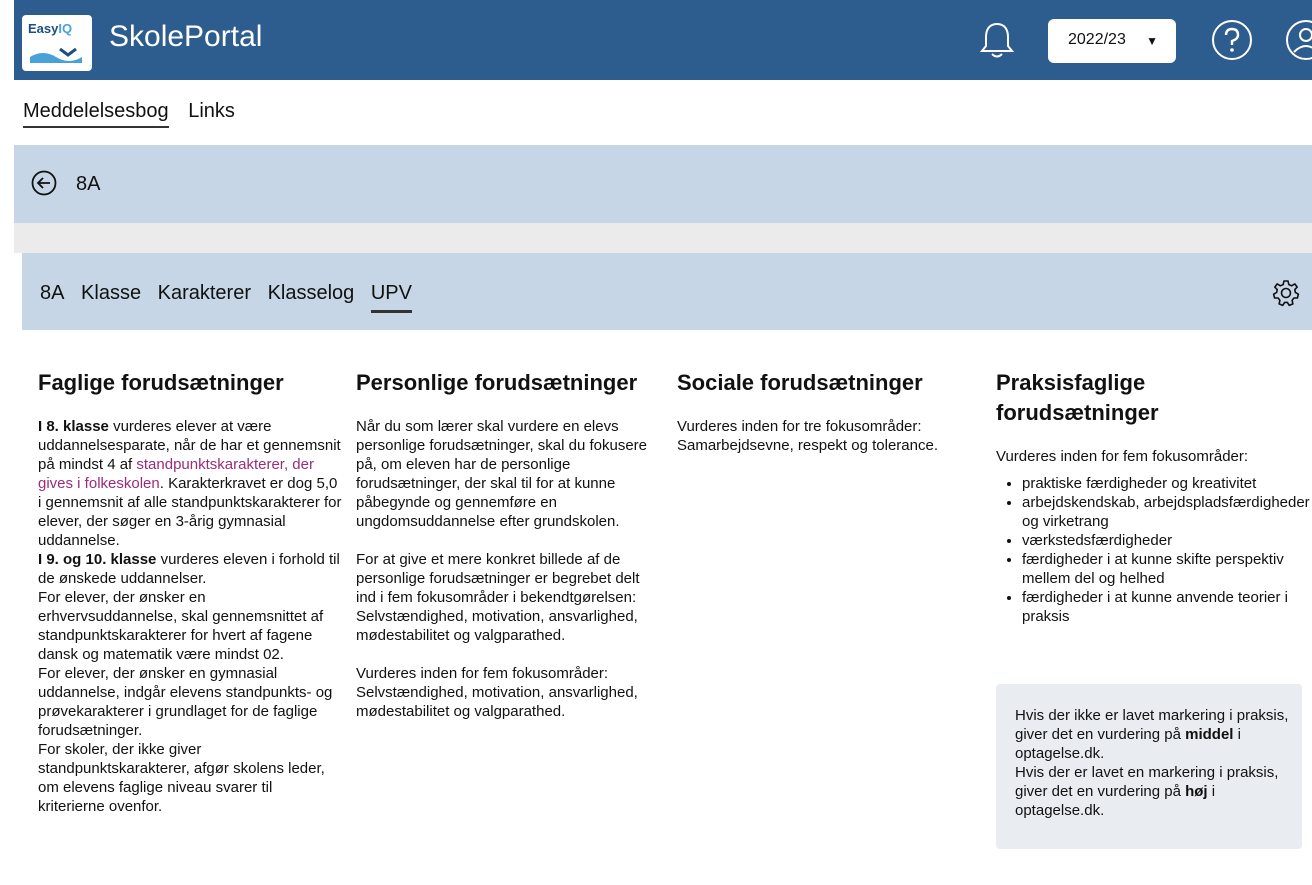 Image resolution: width=1312 pixels, height=885 pixels. Describe the element at coordinates (497, 382) in the screenshot. I see `personlige-title: Personlige forudsætninger` at that location.